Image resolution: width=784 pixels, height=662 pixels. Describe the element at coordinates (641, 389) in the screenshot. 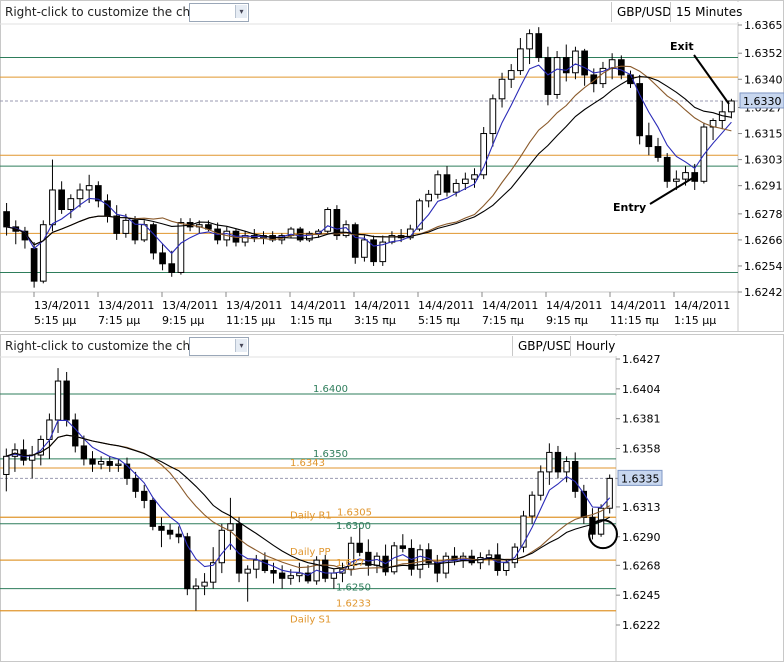

I see `y-tick-label: 1.6404` at that location.